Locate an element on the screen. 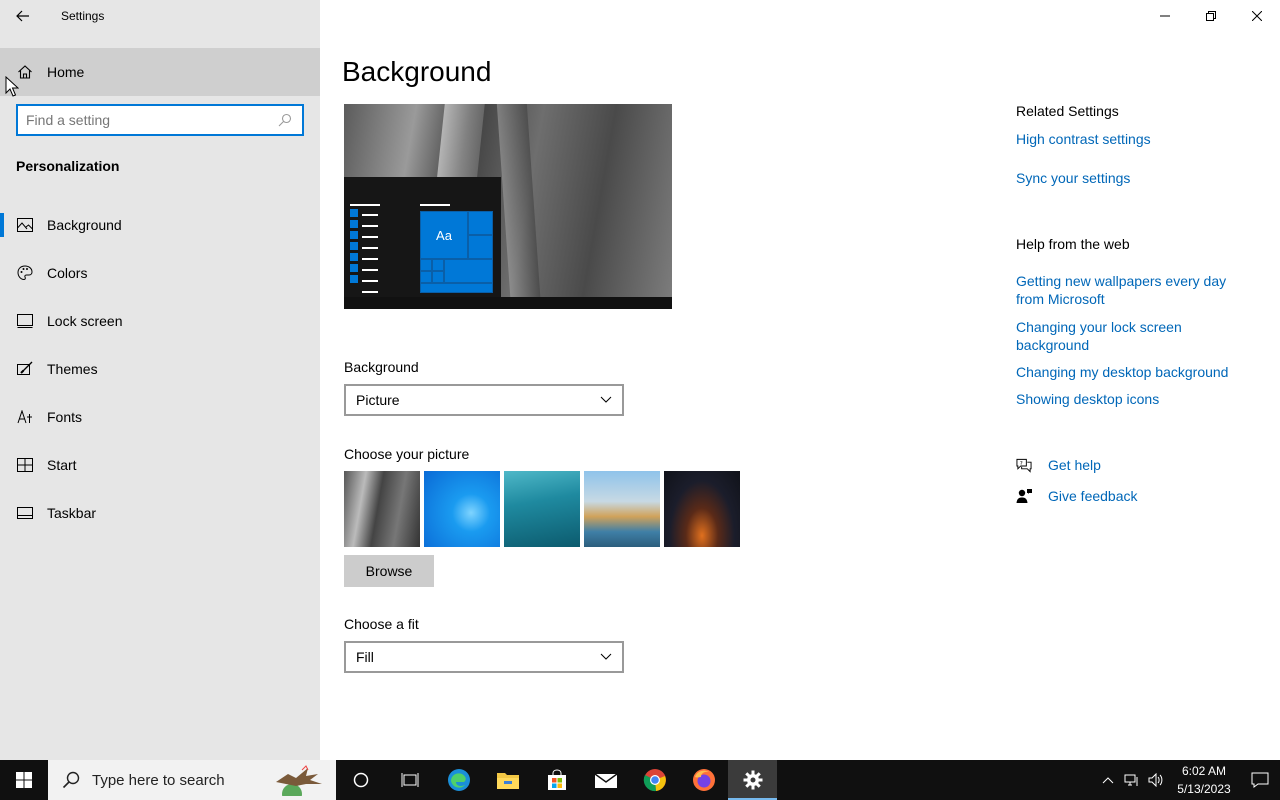 This screenshot has width=1280, height=800. taskbar-app-file-explorer is located at coordinates (507, 780).